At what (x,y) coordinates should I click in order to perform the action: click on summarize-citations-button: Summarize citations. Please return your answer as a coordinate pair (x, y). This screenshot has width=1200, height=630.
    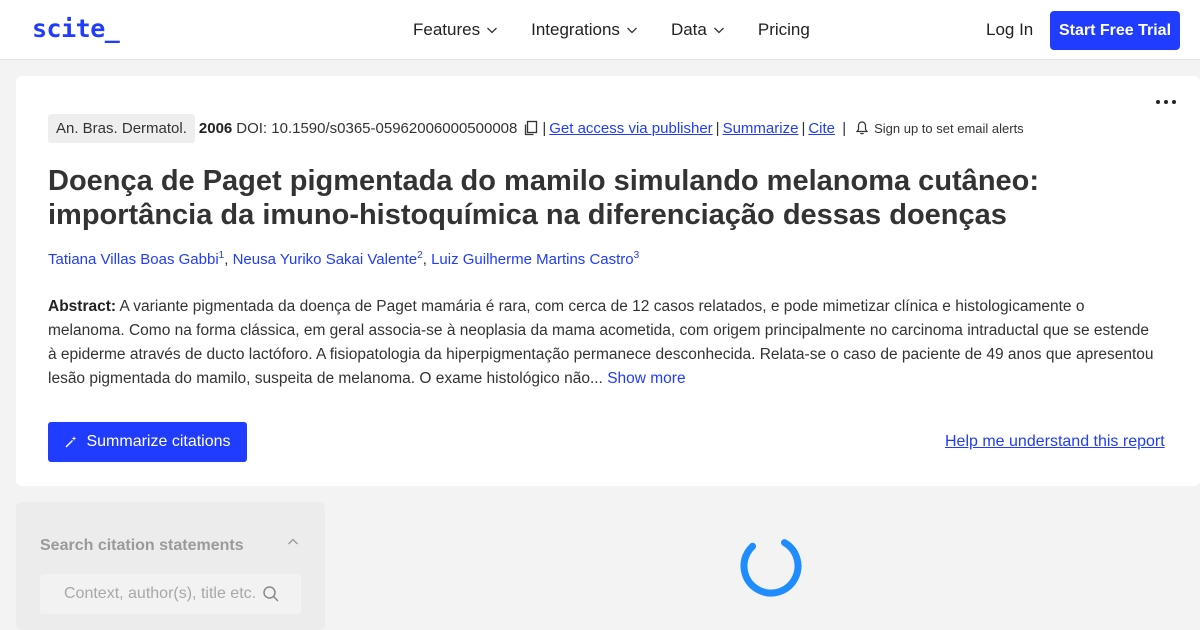
    Looking at the image, I should click on (147, 442).